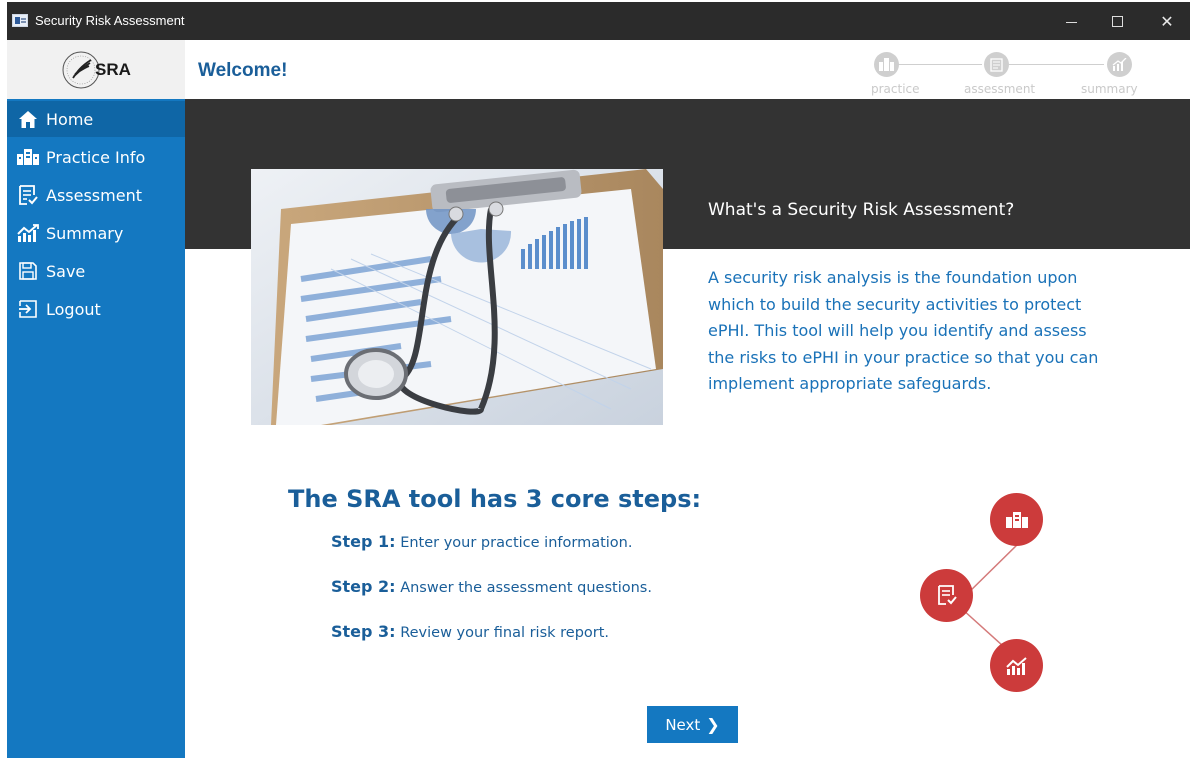 This screenshot has width=1196, height=758. I want to click on progress-label-practice: practice, so click(895, 89).